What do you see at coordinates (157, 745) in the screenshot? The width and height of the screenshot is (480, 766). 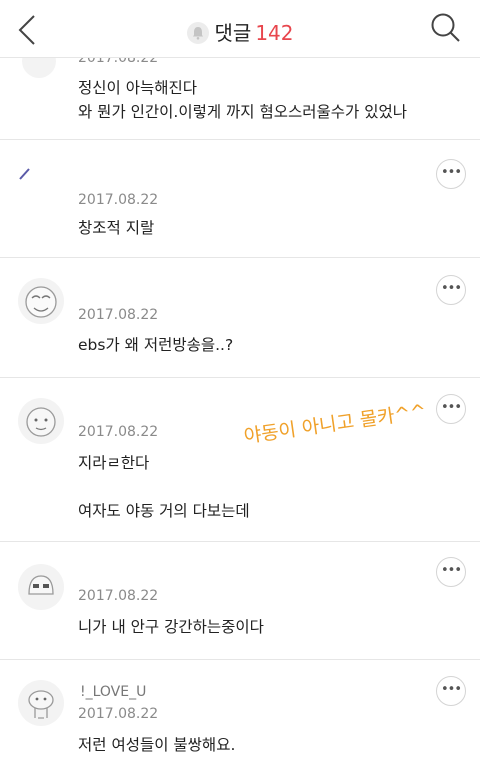 I see `comment-text: 저런 여성들이 불쌍해요.` at bounding box center [157, 745].